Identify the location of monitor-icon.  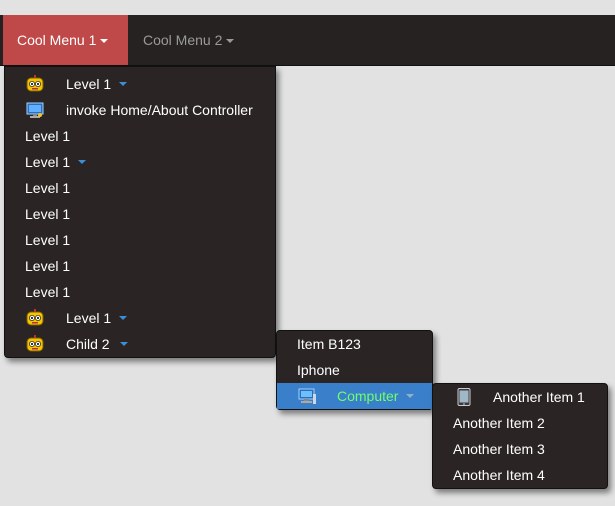
(35, 110).